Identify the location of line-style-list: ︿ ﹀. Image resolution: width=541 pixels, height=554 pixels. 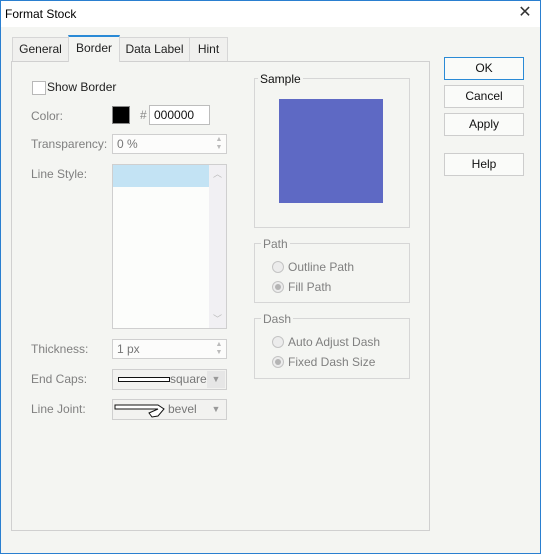
(169, 246).